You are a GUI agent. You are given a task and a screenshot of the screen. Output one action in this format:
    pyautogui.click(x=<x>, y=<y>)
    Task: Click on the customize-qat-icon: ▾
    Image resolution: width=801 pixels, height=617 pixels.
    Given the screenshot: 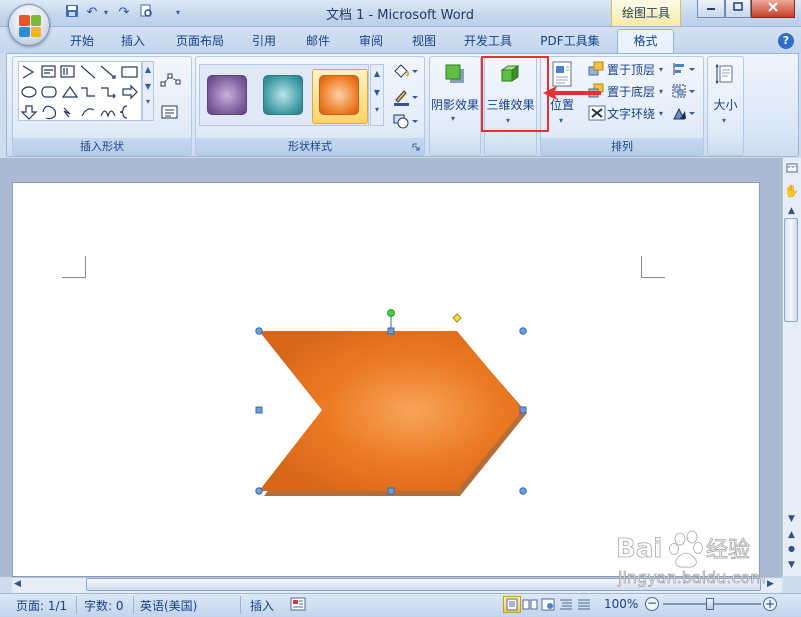 What is the action you would take?
    pyautogui.click(x=178, y=13)
    